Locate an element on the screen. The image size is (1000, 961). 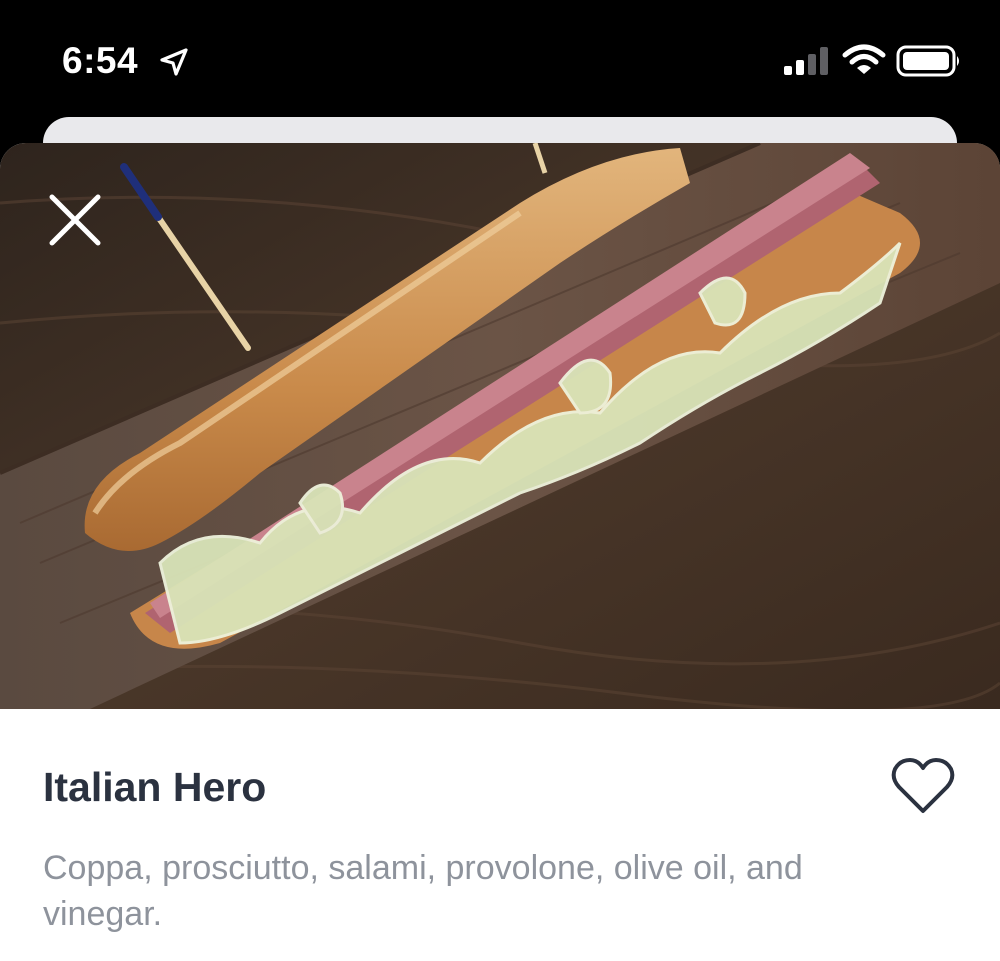
wifi-icon is located at coordinates (864, 59).